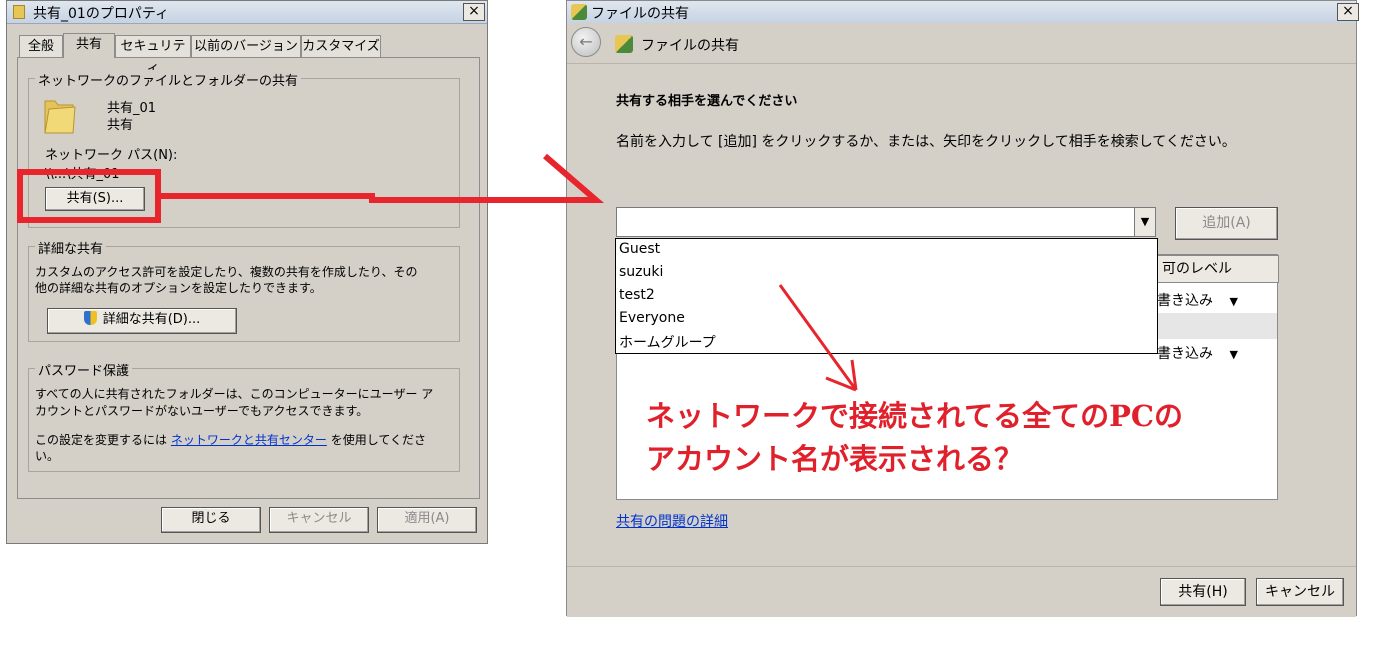  I want to click on arrow-to-dropdown, so click(818, 338).